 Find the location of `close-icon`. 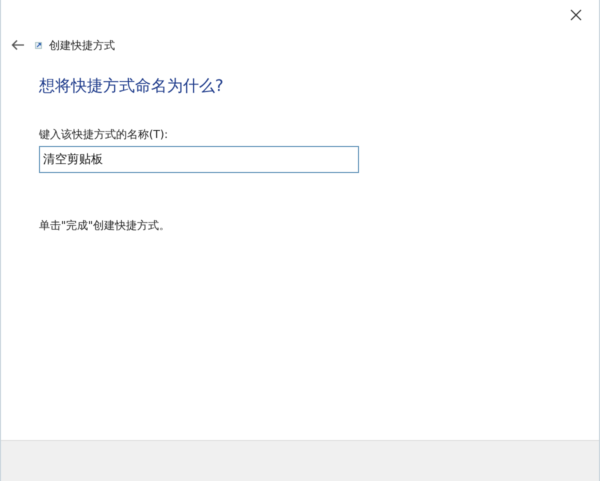

close-icon is located at coordinates (576, 15).